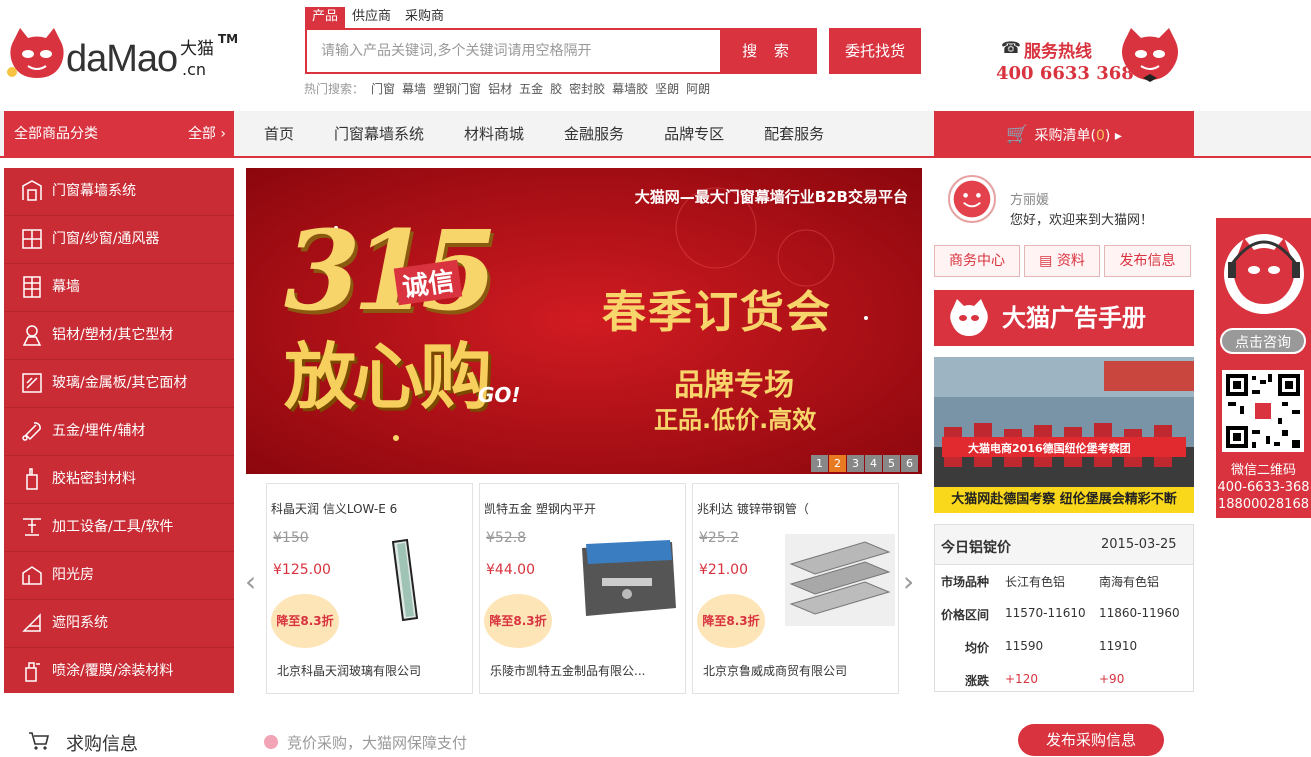 The height and width of the screenshot is (757, 1311). Describe the element at coordinates (794, 134) in the screenshot. I see `nav-support-service: 配套服务` at that location.